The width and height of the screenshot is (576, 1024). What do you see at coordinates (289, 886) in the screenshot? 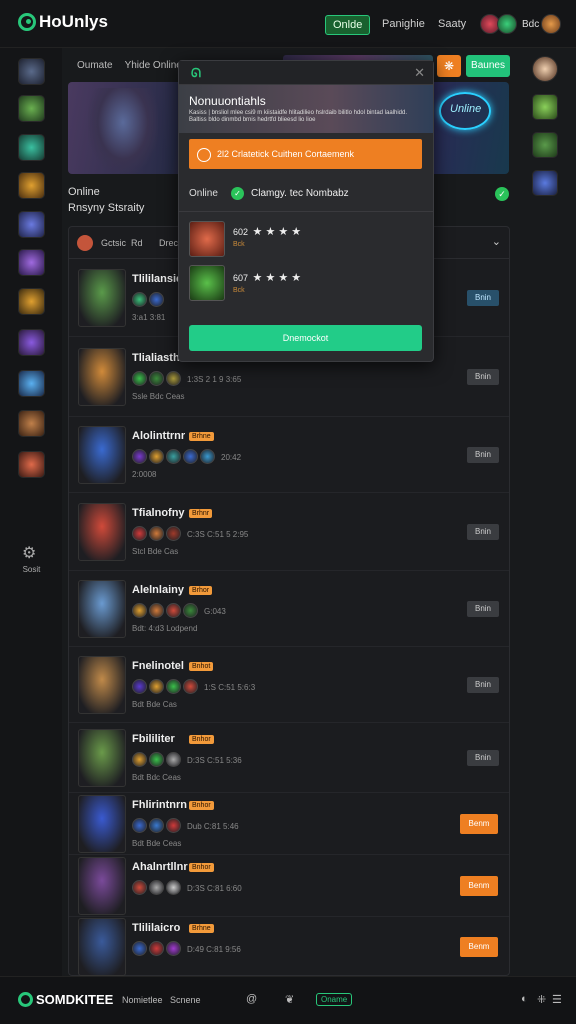
I see `list-row: Ahalnrtllnr Bnhor D:3S C:81 6:60 Benm` at bounding box center [289, 886].